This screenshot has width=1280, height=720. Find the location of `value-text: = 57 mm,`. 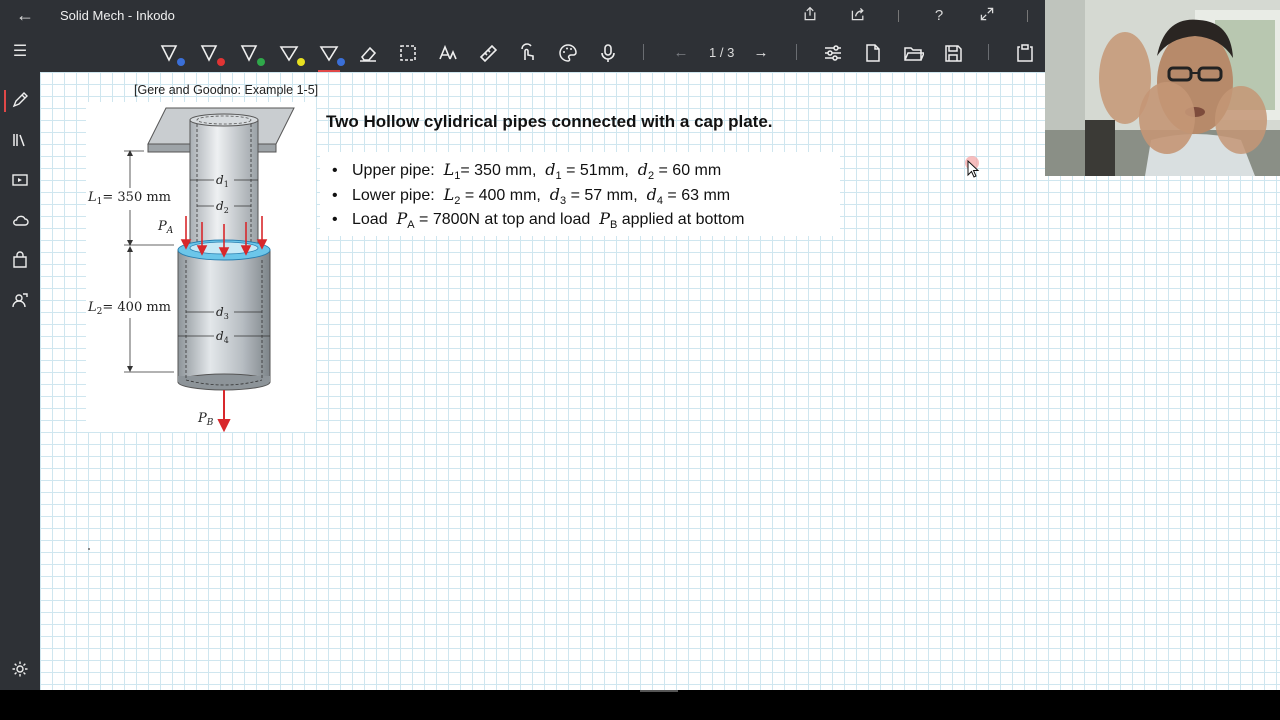

value-text: = 57 mm, is located at coordinates (604, 195).